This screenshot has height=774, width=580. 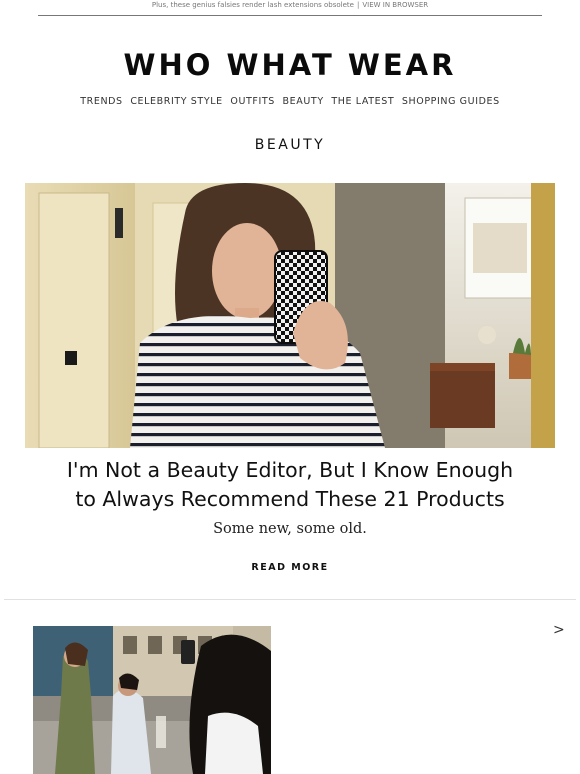 I want to click on brand-logo: WHO WHAT WEAR, so click(x=290, y=65).